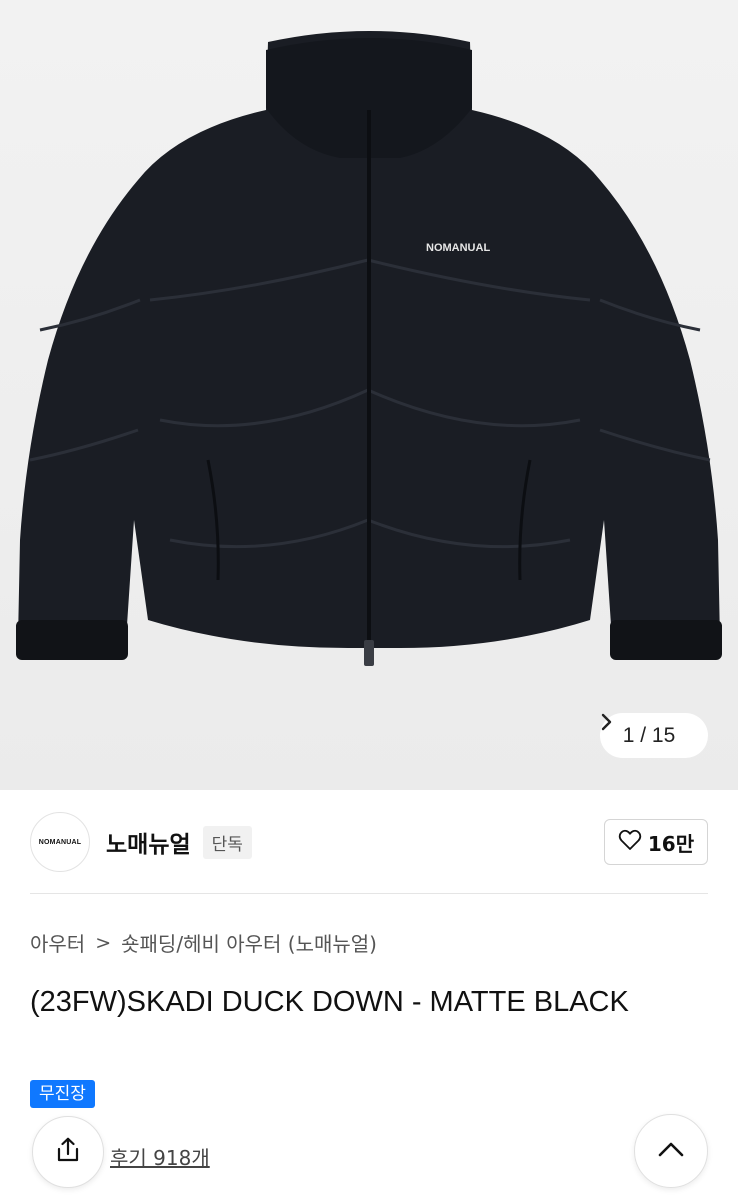  I want to click on promo-tag: 무진장, so click(62, 1094).